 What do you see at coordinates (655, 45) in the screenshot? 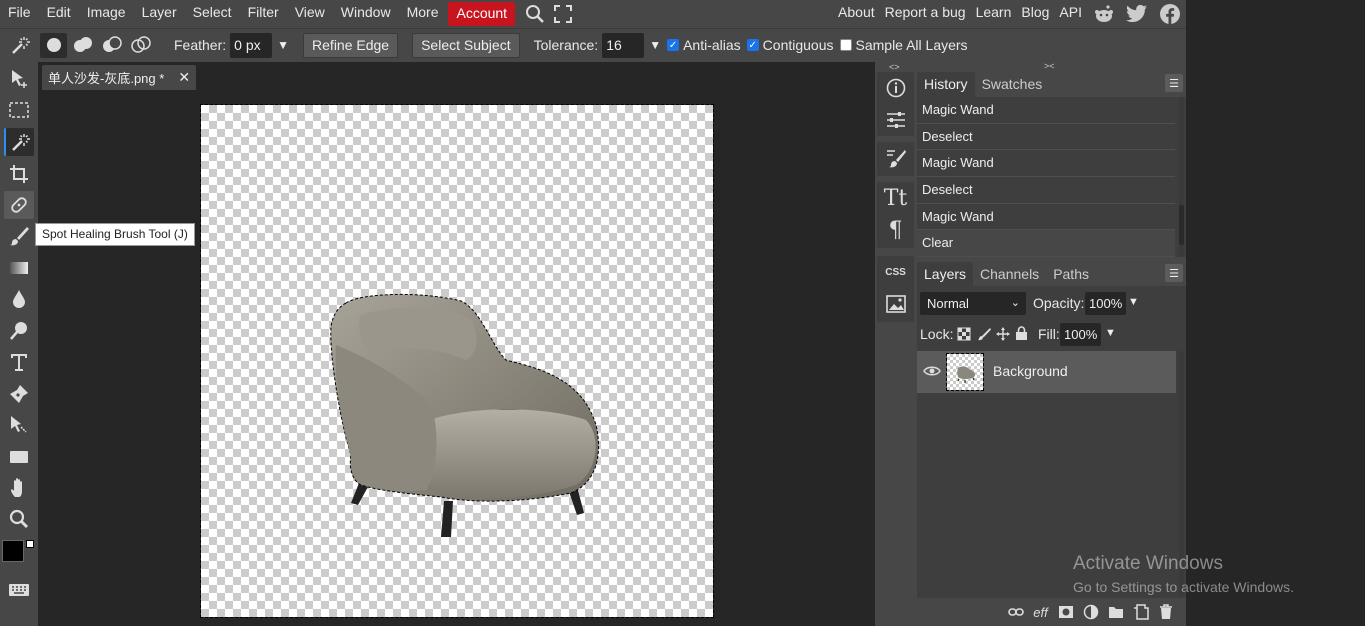
I see `tolerance-dropdown-icon: ▼` at bounding box center [655, 45].